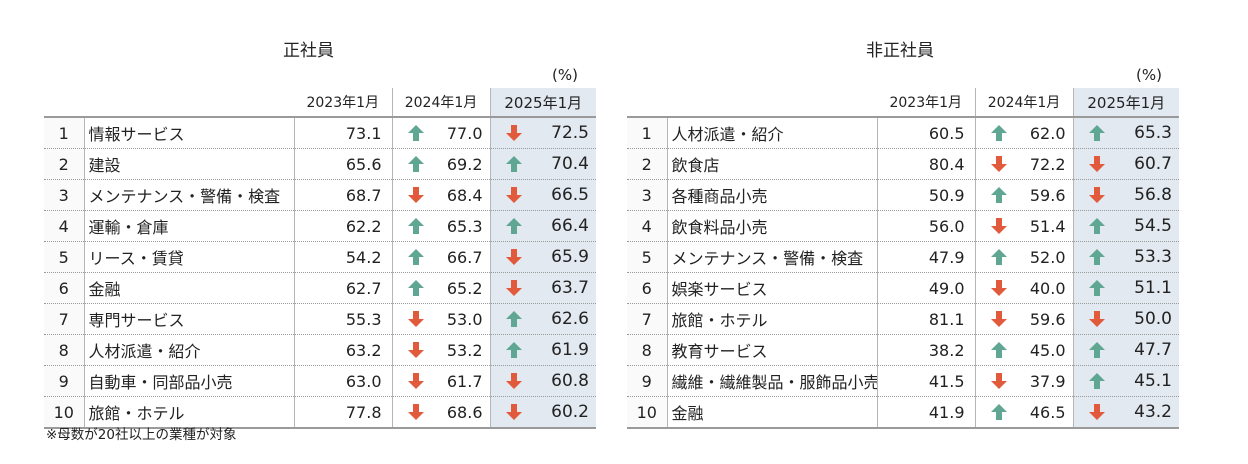 This screenshot has height=464, width=1248. I want to click on panel-title: 非正社員, so click(900, 51).